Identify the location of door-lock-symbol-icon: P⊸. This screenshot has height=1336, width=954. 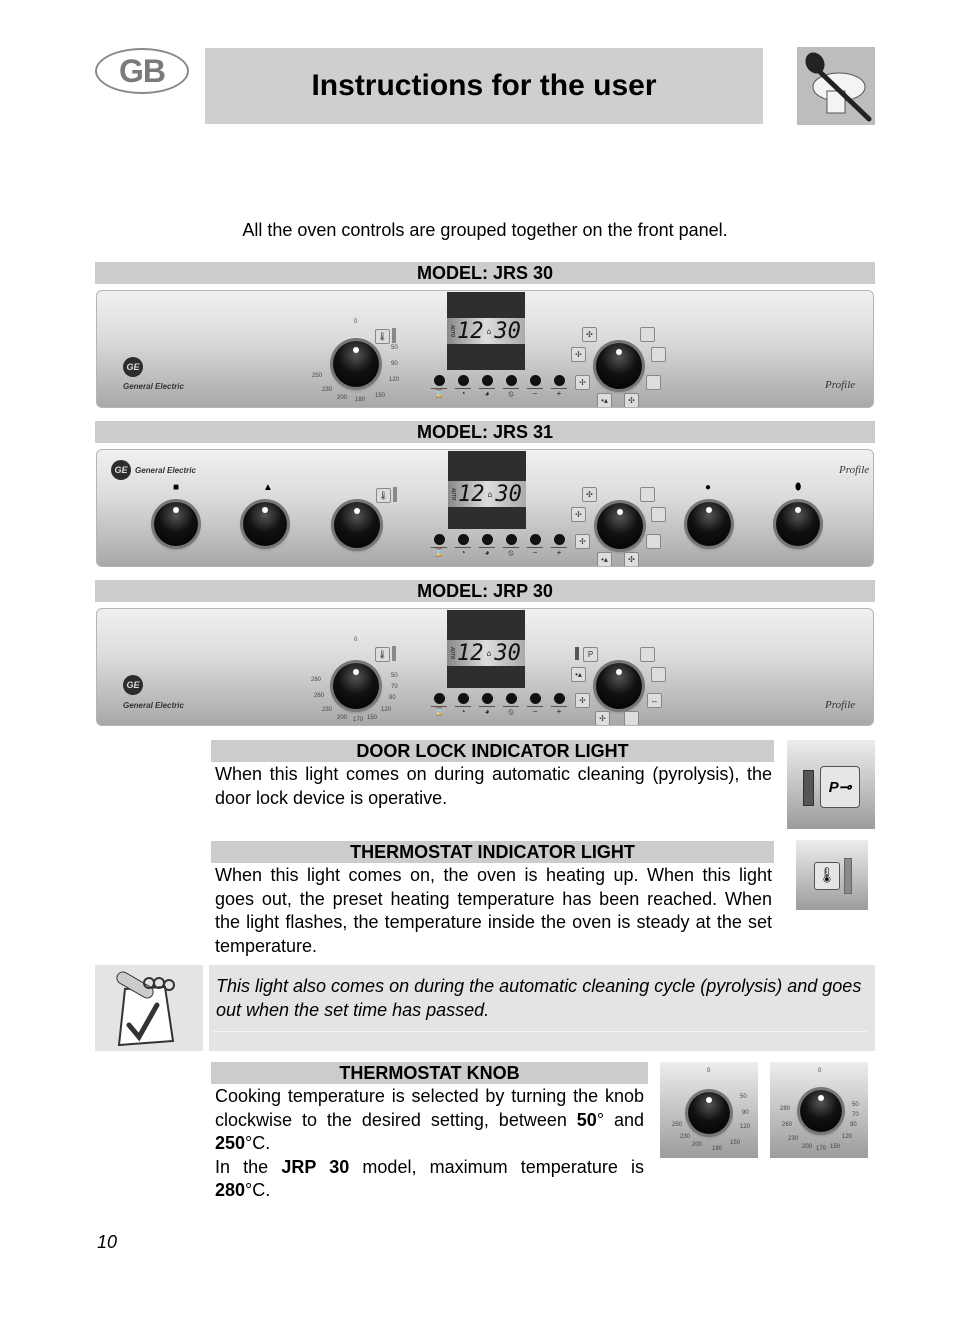
(840, 787).